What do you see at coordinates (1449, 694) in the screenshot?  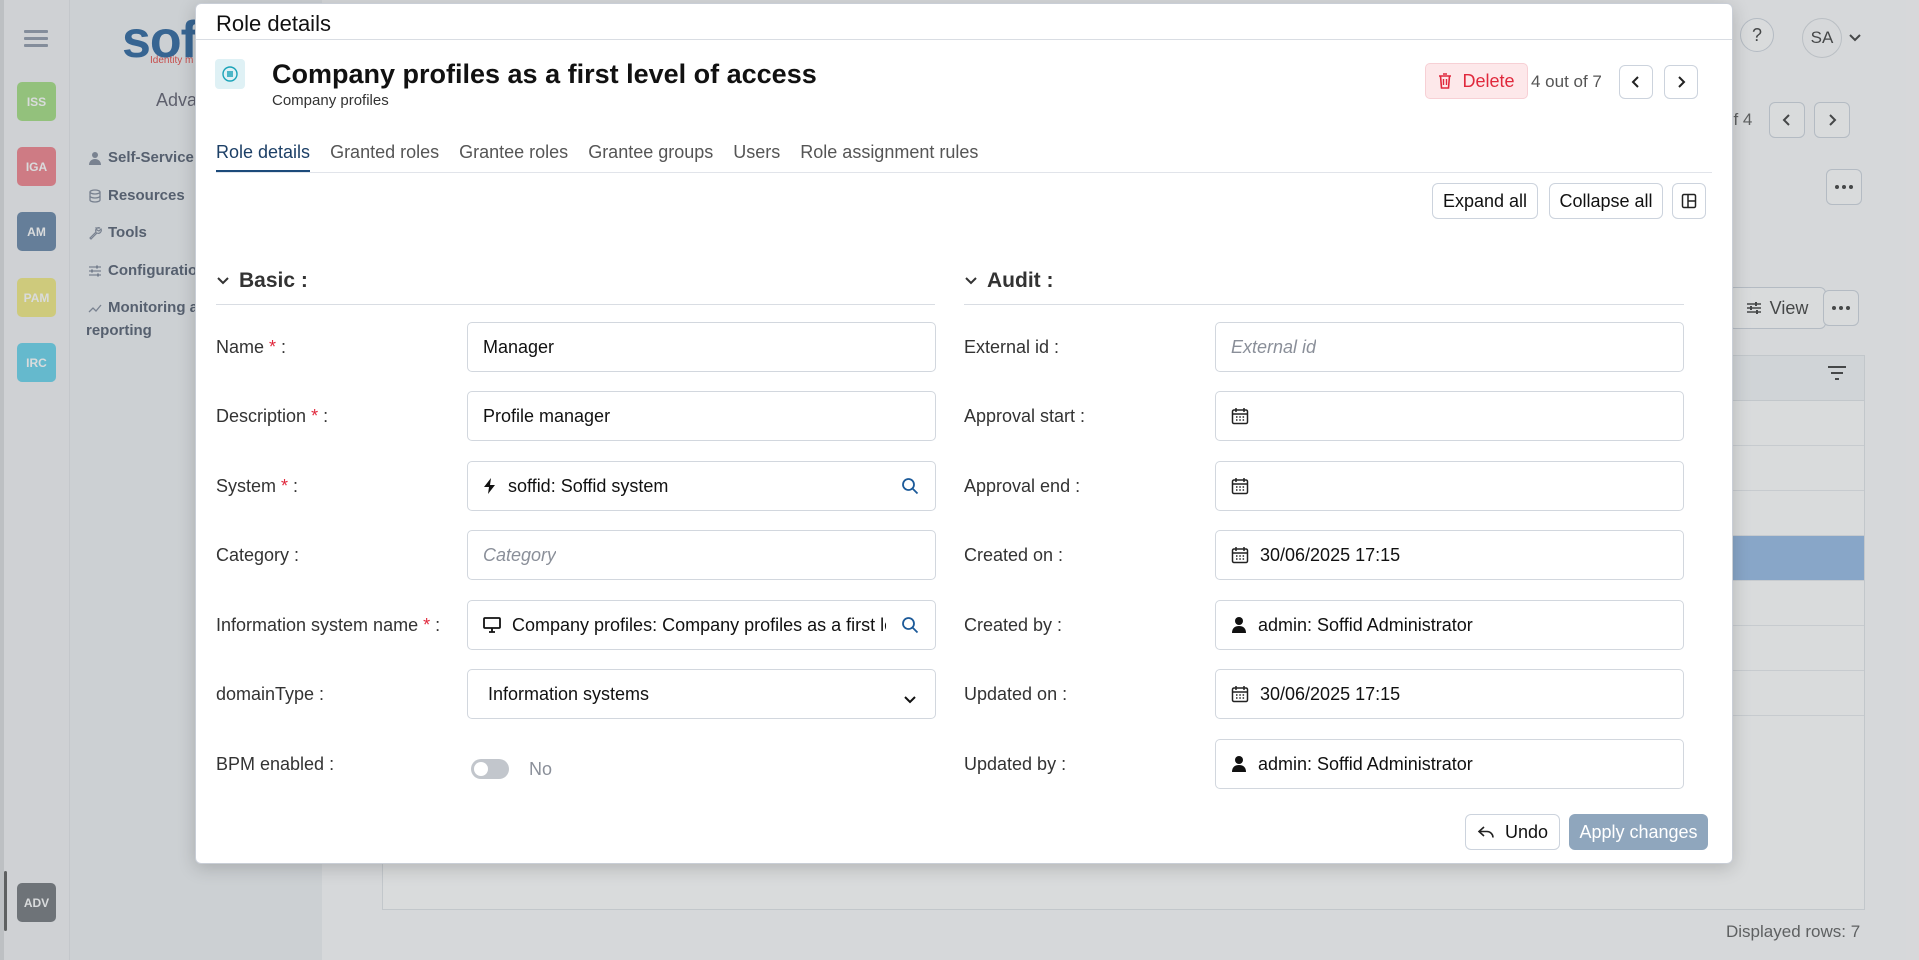 I see `updated-on-field: 30/06/2025 17:15` at bounding box center [1449, 694].